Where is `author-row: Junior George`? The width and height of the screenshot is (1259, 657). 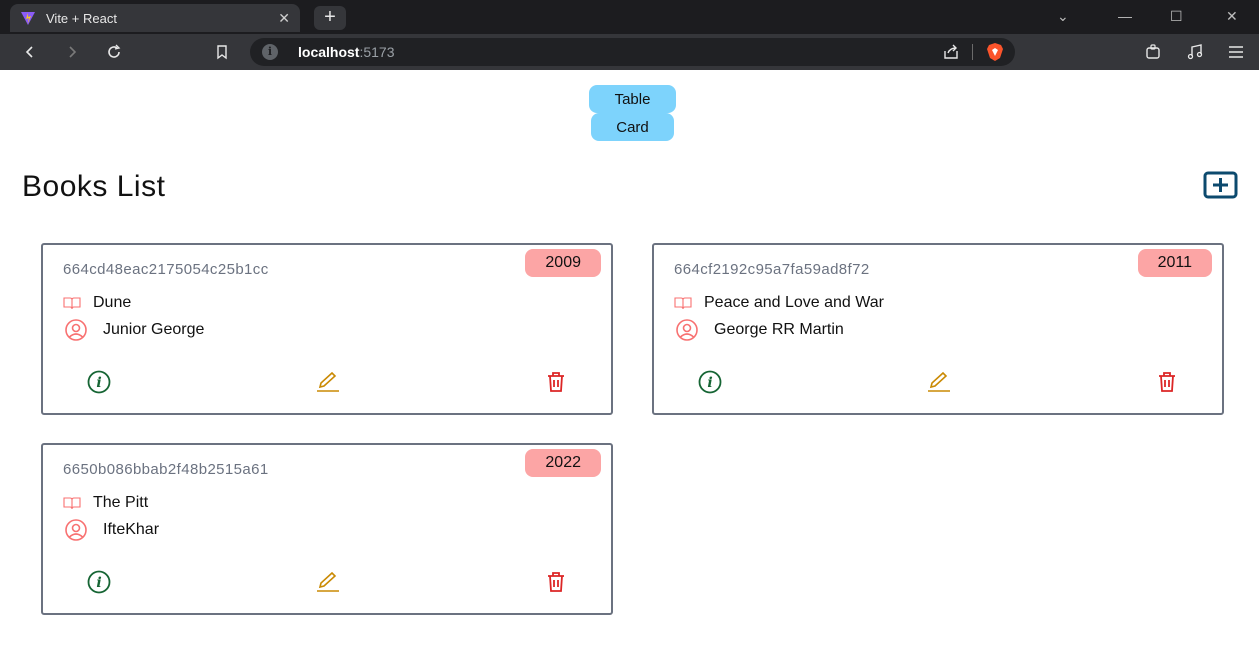
author-row: Junior George is located at coordinates (133, 330).